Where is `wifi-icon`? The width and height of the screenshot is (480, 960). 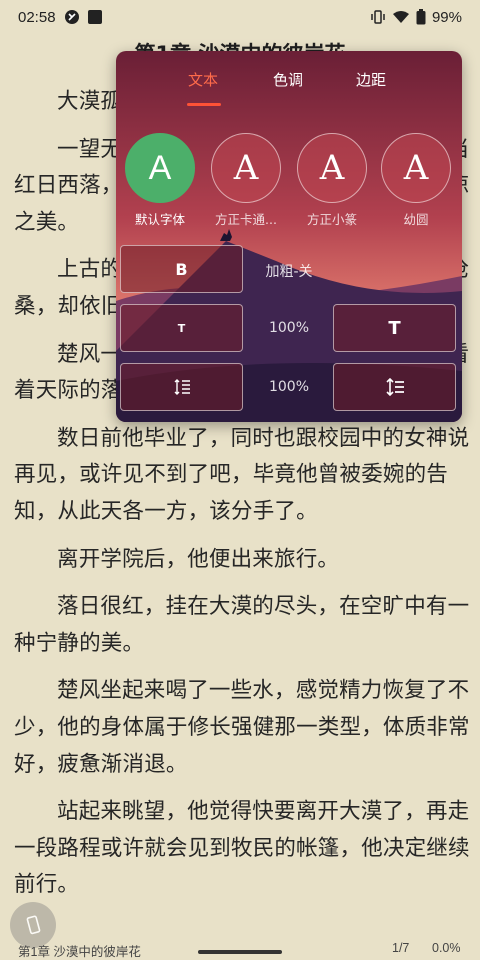 wifi-icon is located at coordinates (400, 17).